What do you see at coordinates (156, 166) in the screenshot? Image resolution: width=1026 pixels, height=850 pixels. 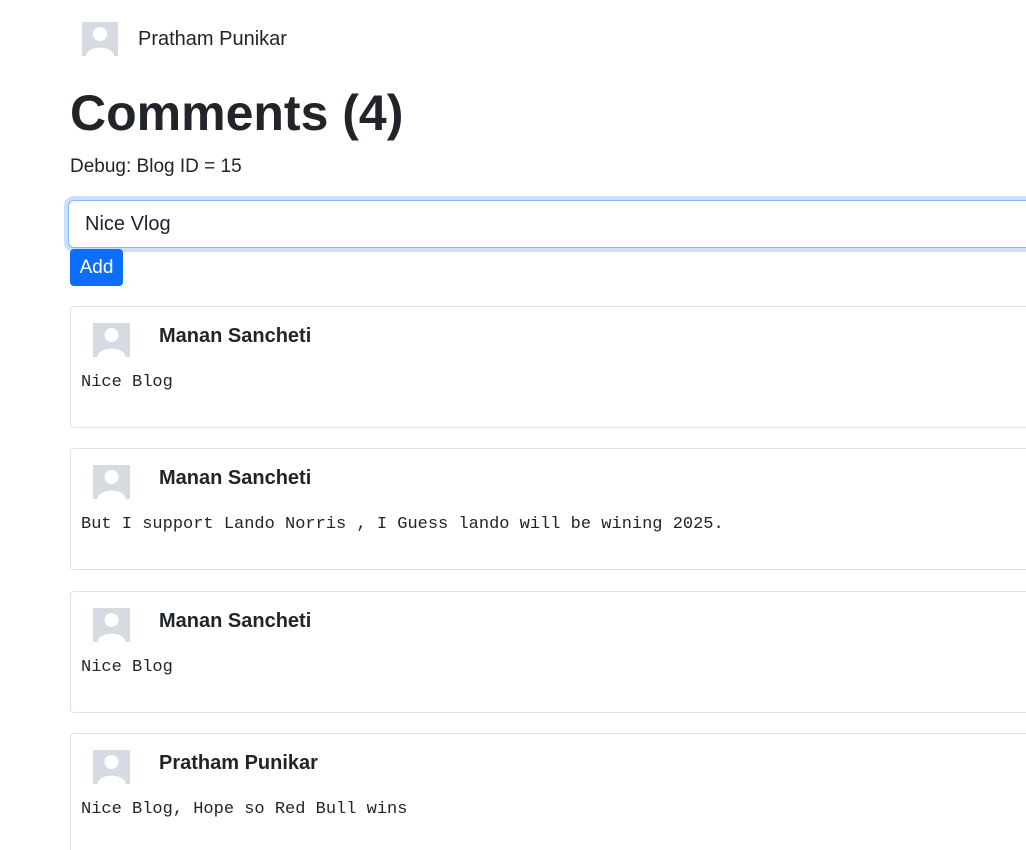 I see `debug-text: Debug: Blog ID = 15` at bounding box center [156, 166].